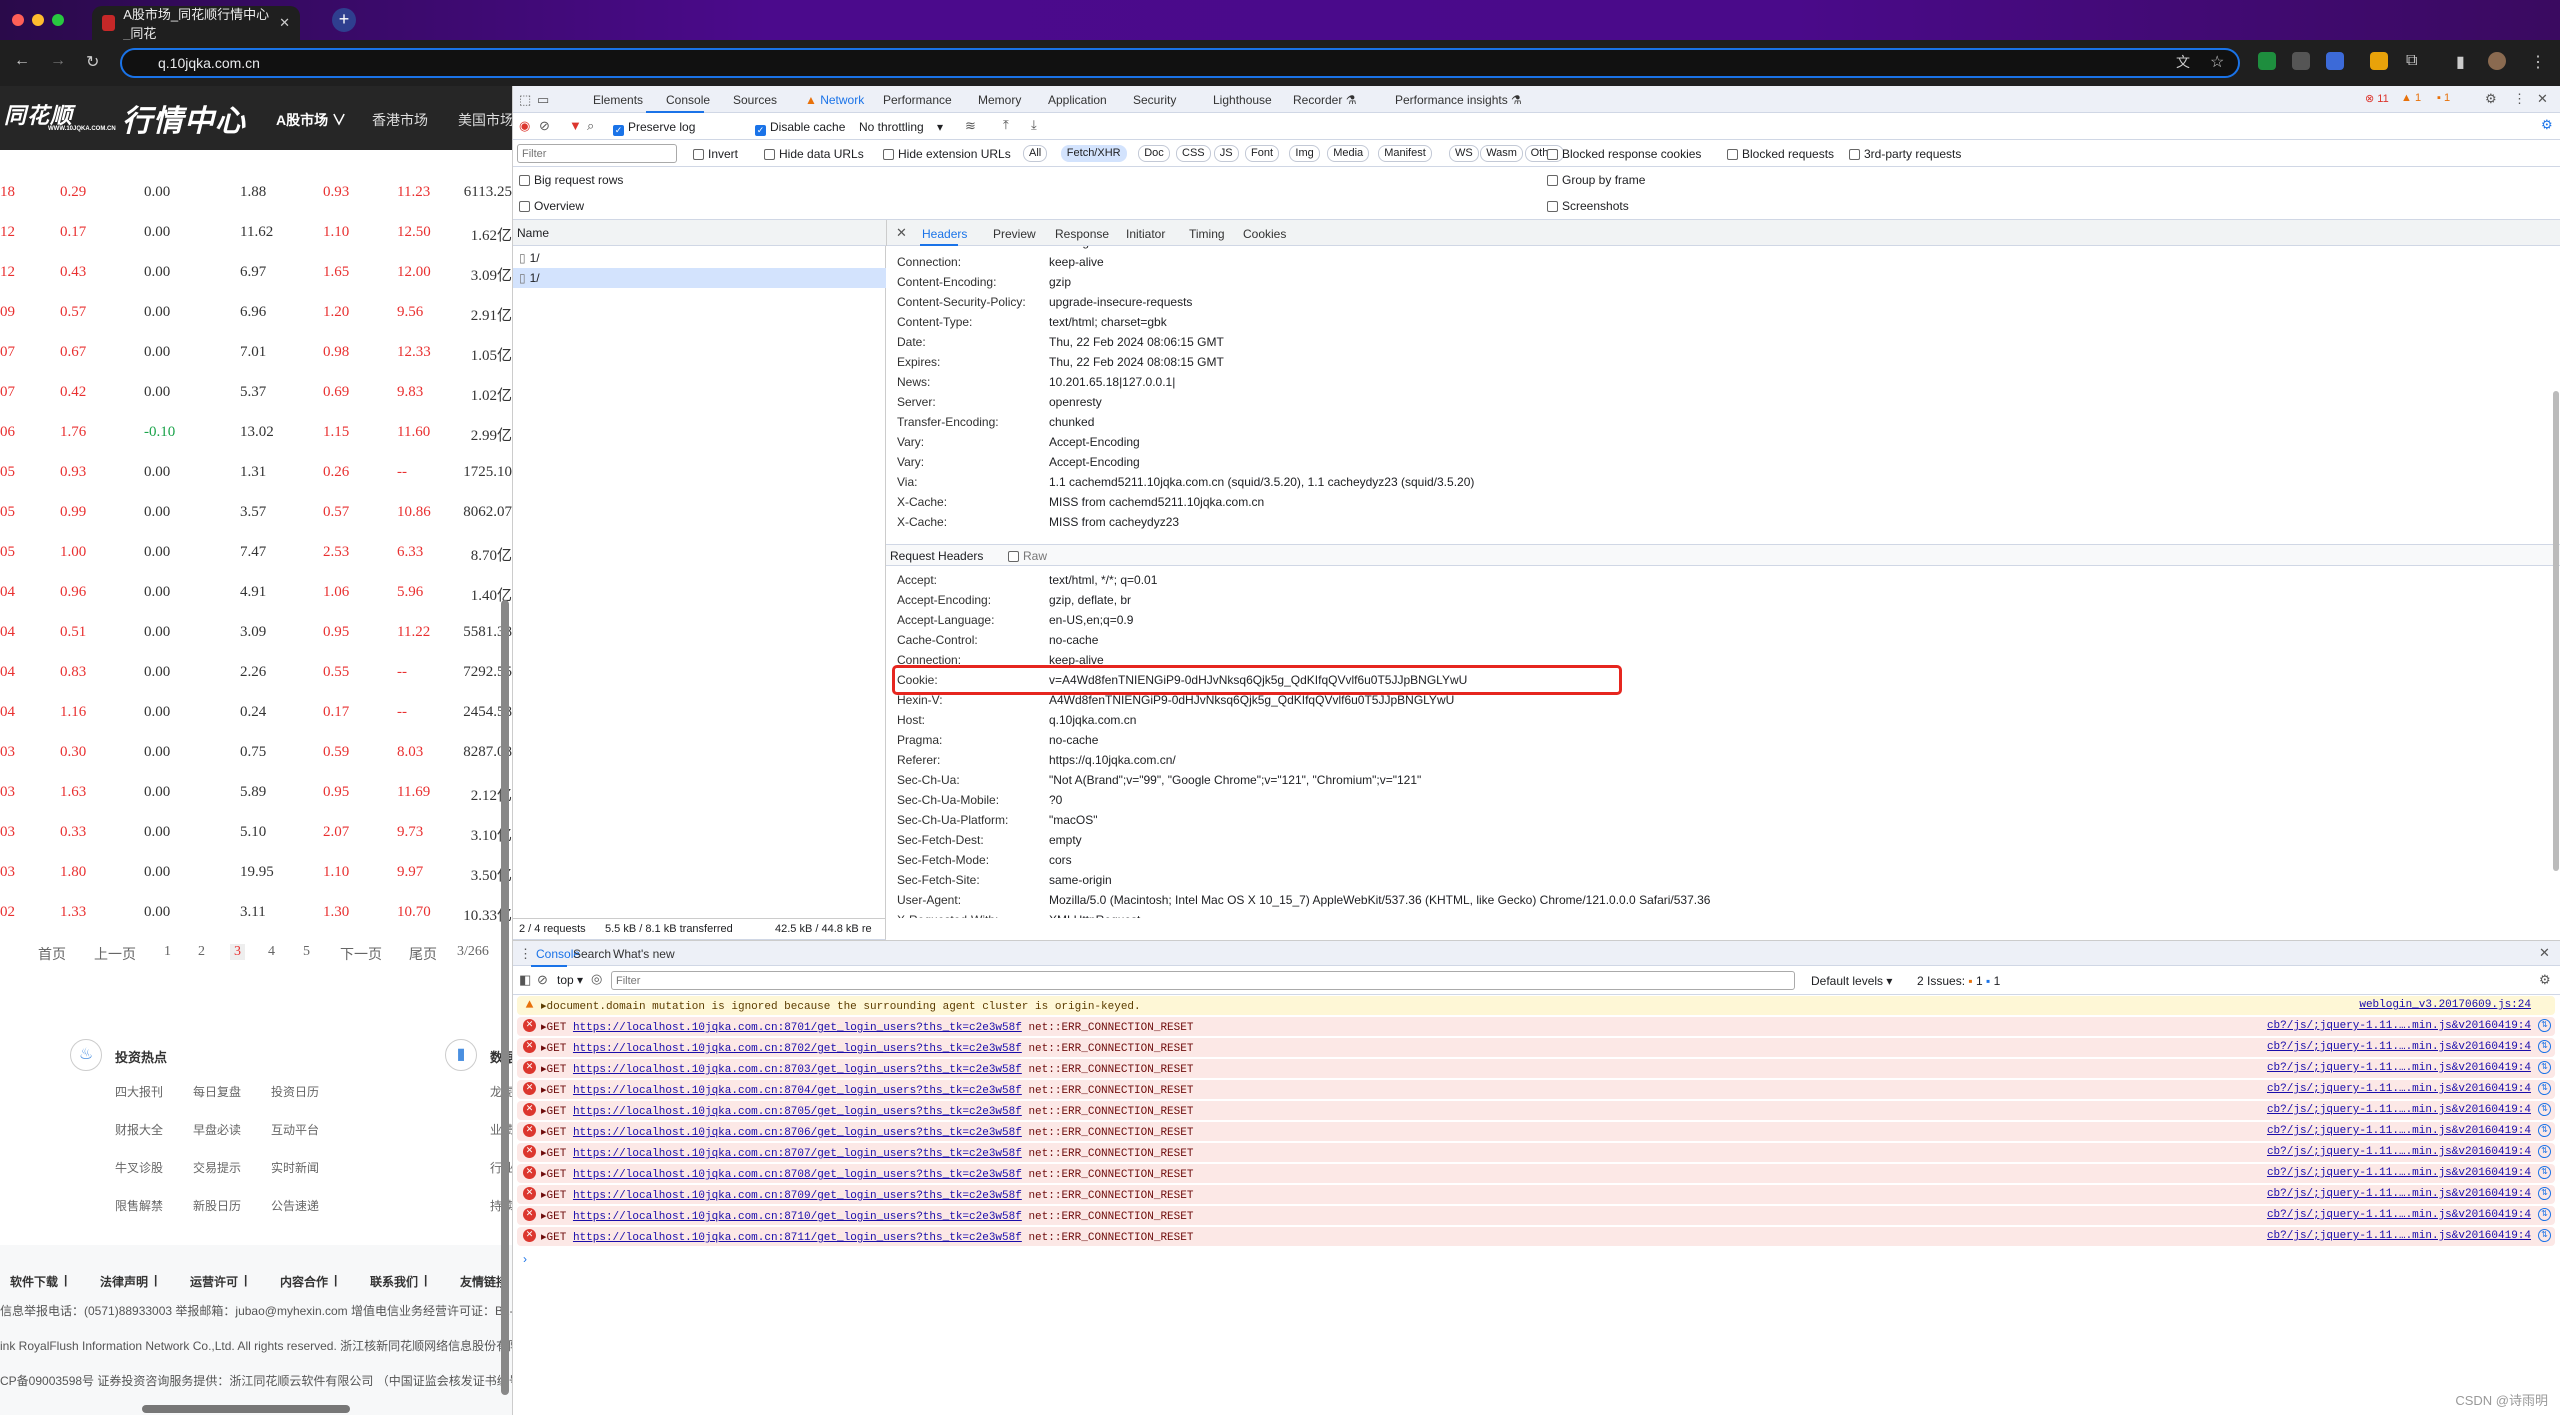 The width and height of the screenshot is (2560, 1415). What do you see at coordinates (284, 23) in the screenshot?
I see `close-tab-icon: ✕` at bounding box center [284, 23].